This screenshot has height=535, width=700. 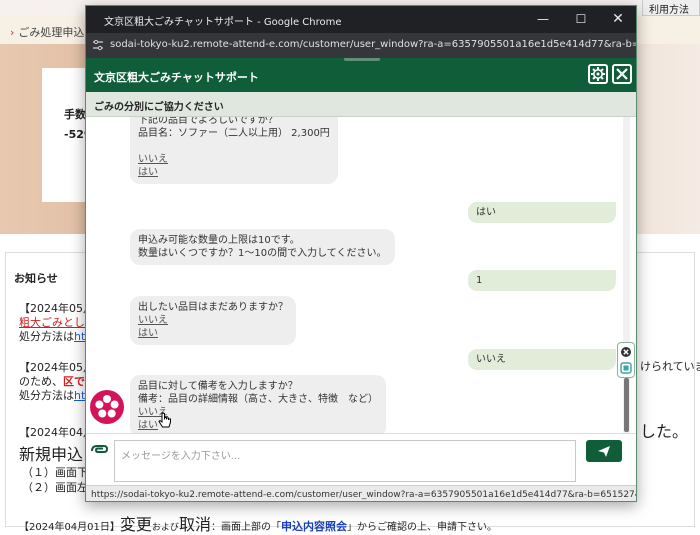 What do you see at coordinates (542, 280) in the screenshot?
I see `user-message: 1` at bounding box center [542, 280].